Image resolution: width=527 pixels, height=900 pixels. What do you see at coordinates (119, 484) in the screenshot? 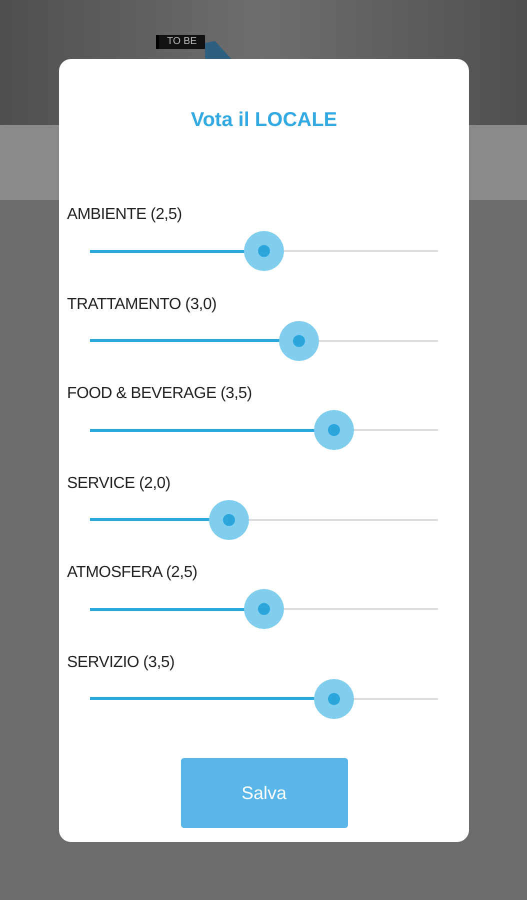
I see `rating-label: SERVICE (2,0)` at bounding box center [119, 484].